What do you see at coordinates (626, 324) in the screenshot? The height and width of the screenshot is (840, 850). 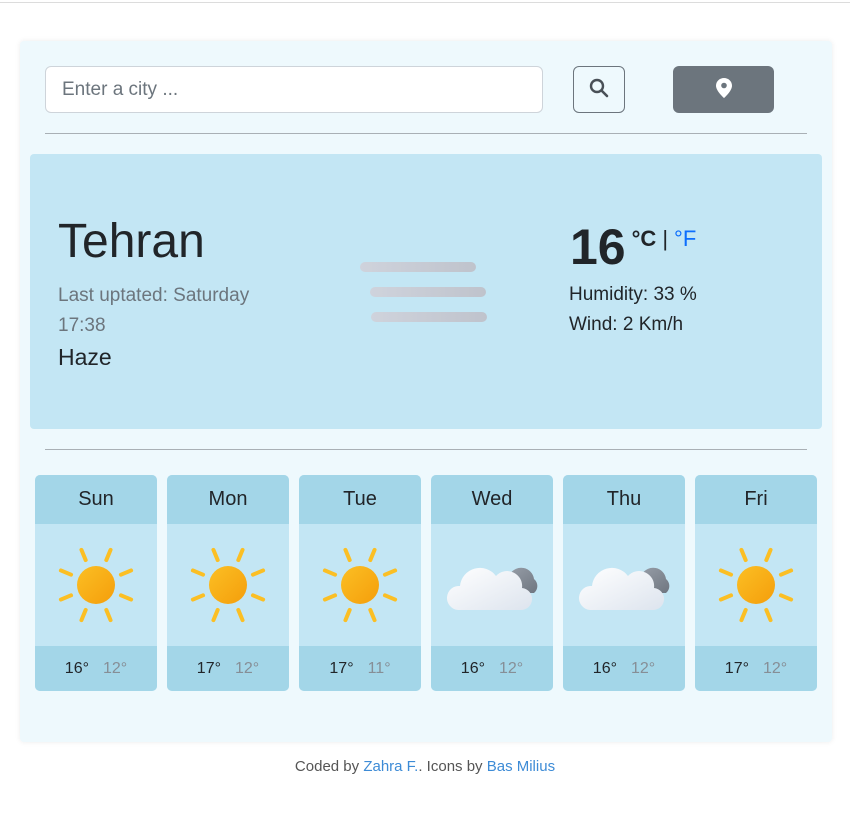 I see `wind: Wind: 2 Km/h` at bounding box center [626, 324].